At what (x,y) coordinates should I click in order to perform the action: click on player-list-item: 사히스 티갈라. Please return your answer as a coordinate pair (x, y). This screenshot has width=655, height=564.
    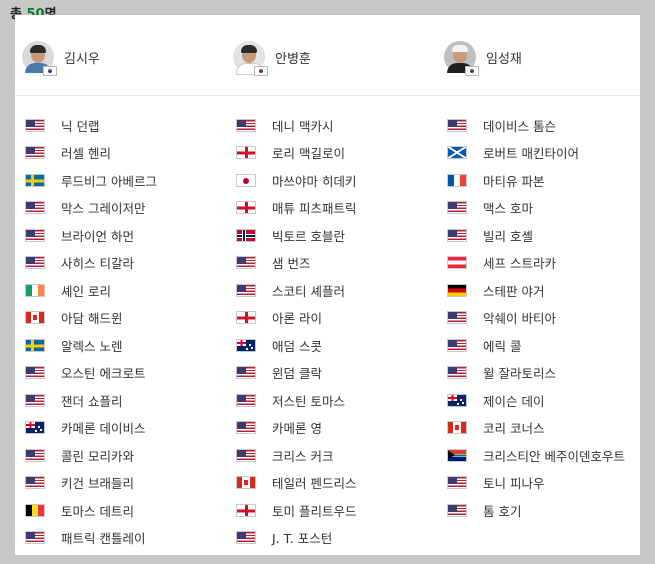
    Looking at the image, I should click on (79, 263).